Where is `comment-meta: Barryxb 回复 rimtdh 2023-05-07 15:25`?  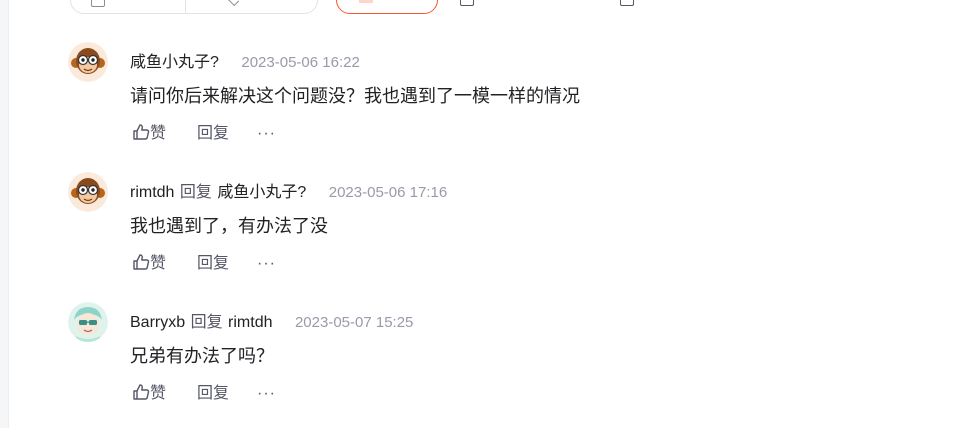 comment-meta: Barryxb 回复 rimtdh 2023-05-07 15:25 is located at coordinates (271, 323).